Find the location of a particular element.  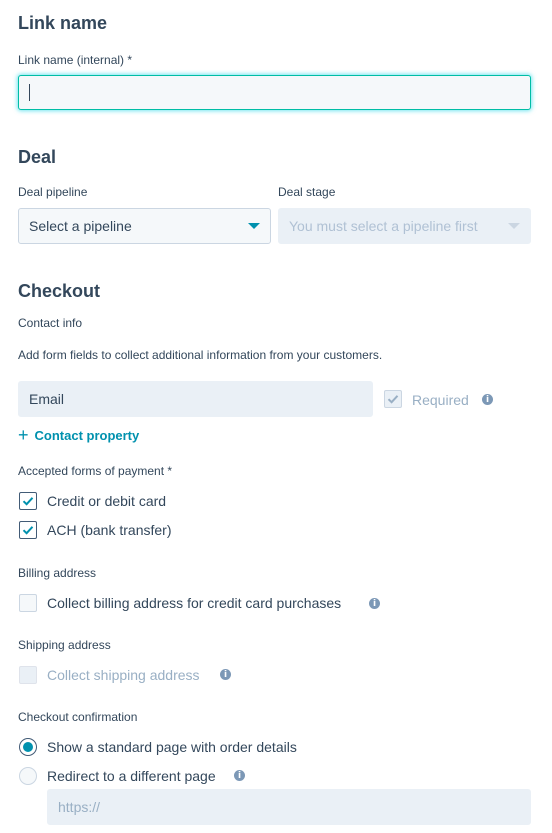

deal-stage-select: You must select a pipeline first is located at coordinates (404, 226).